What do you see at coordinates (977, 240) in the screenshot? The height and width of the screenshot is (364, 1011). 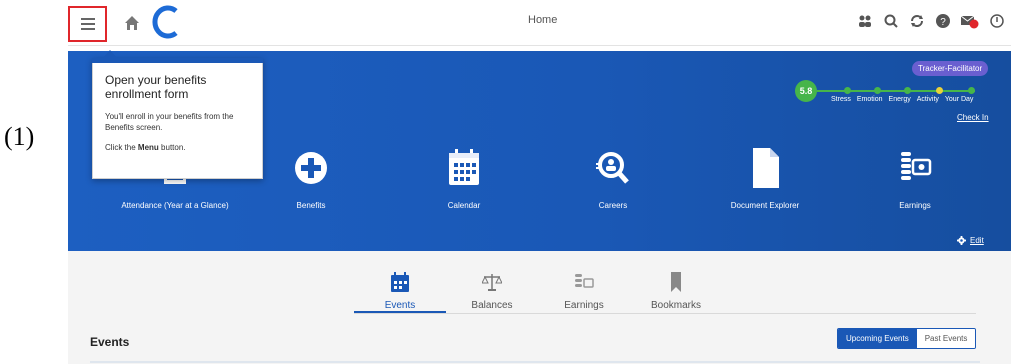 I see `edit-label: Edit` at bounding box center [977, 240].